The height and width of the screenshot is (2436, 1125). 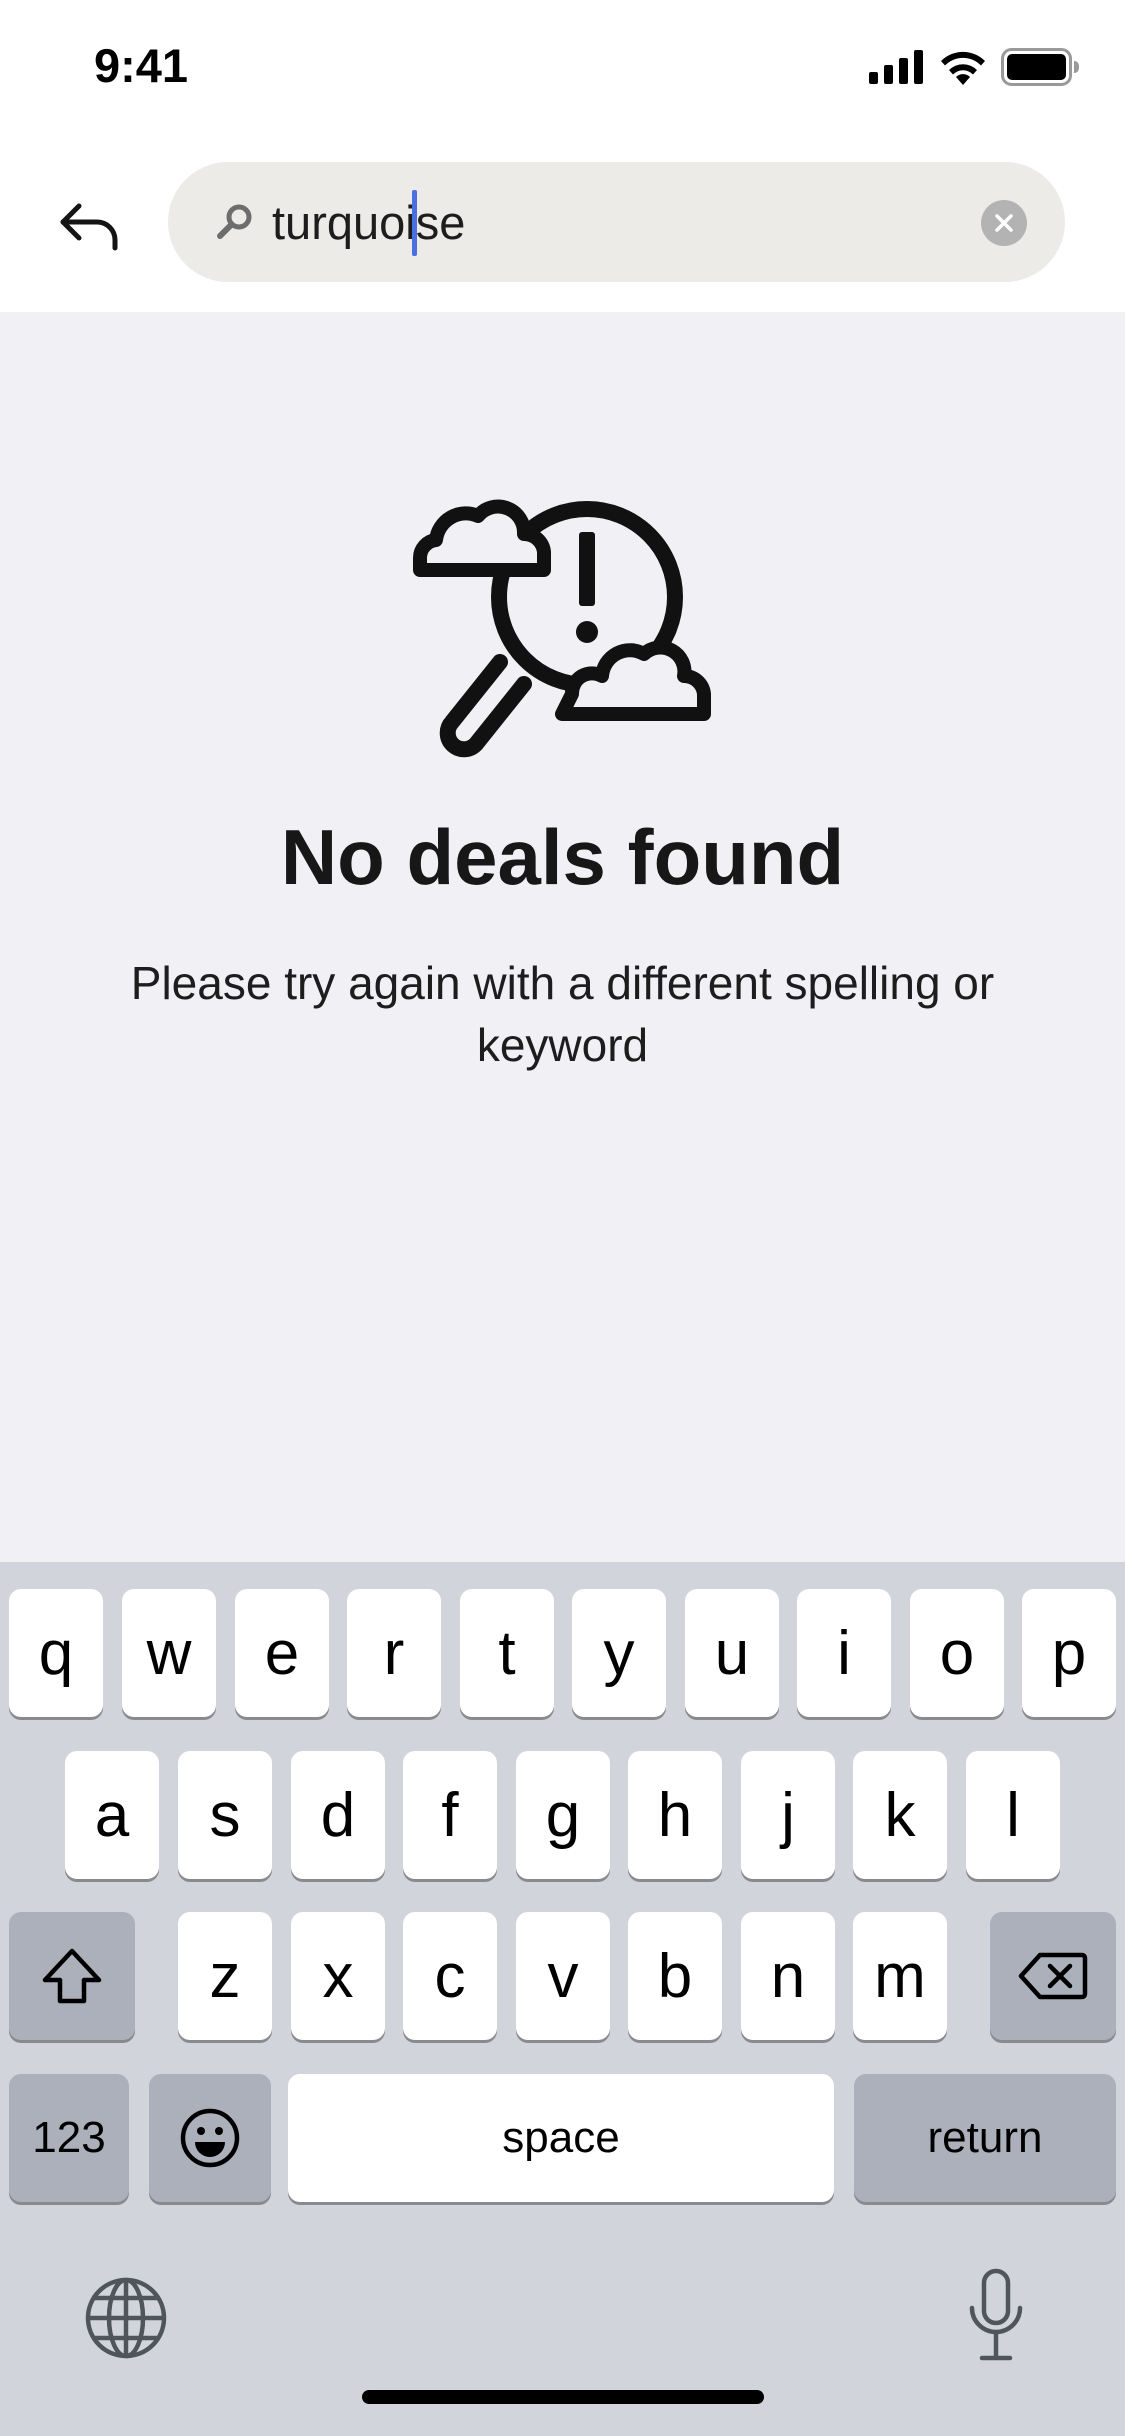 What do you see at coordinates (957, 1653) in the screenshot?
I see `key-o: o` at bounding box center [957, 1653].